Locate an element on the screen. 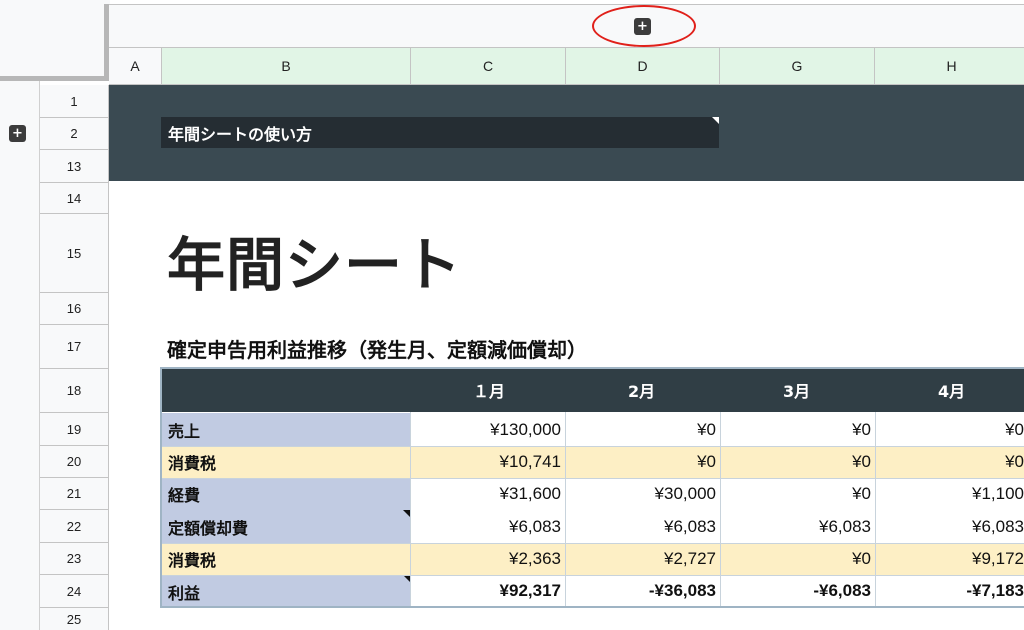 The height and width of the screenshot is (630, 1024). row-header-1: 1 is located at coordinates (74, 101).